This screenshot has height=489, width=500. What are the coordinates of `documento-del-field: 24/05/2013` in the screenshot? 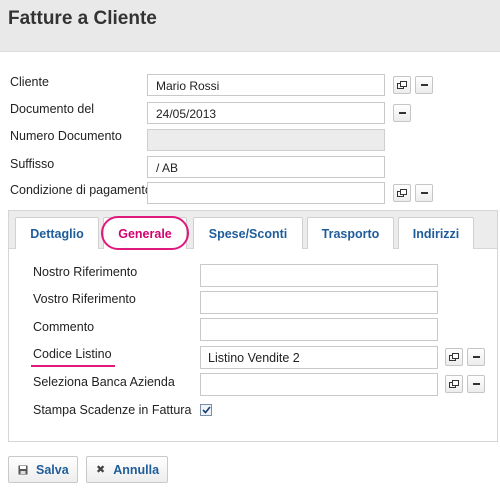 It's located at (266, 113).